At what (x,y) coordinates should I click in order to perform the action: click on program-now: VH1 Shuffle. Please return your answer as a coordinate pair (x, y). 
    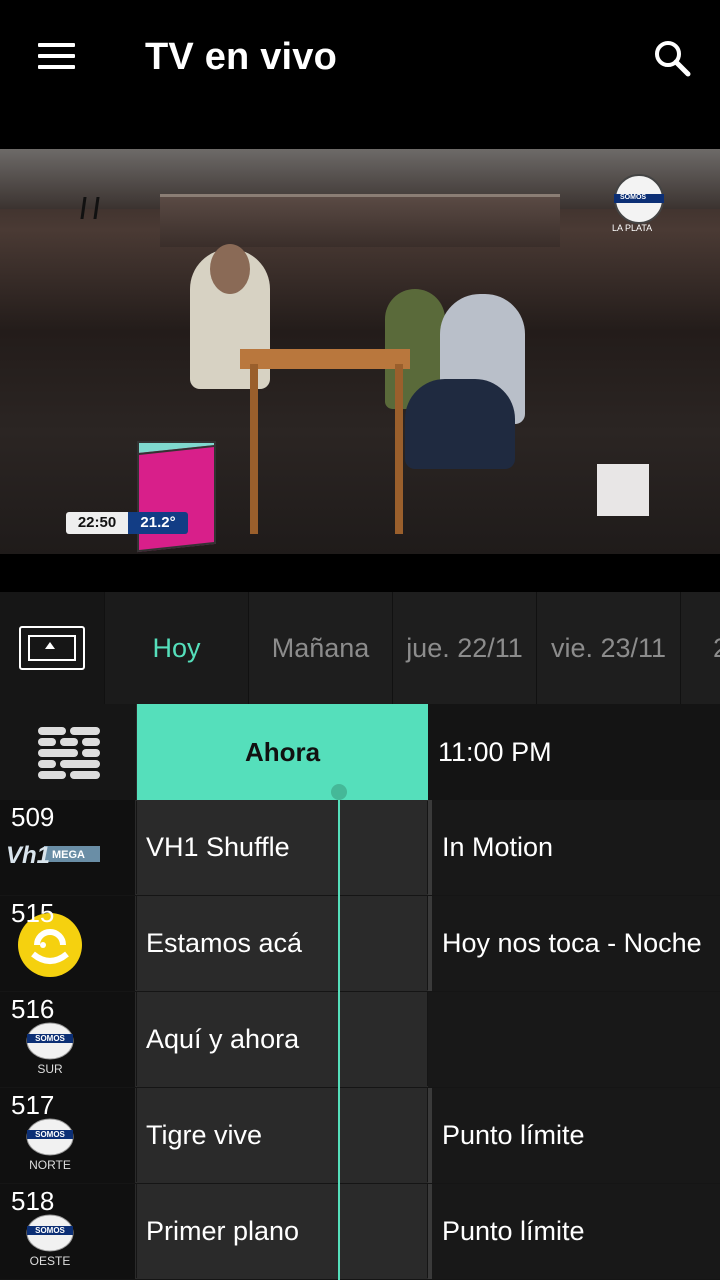
    Looking at the image, I should click on (282, 847).